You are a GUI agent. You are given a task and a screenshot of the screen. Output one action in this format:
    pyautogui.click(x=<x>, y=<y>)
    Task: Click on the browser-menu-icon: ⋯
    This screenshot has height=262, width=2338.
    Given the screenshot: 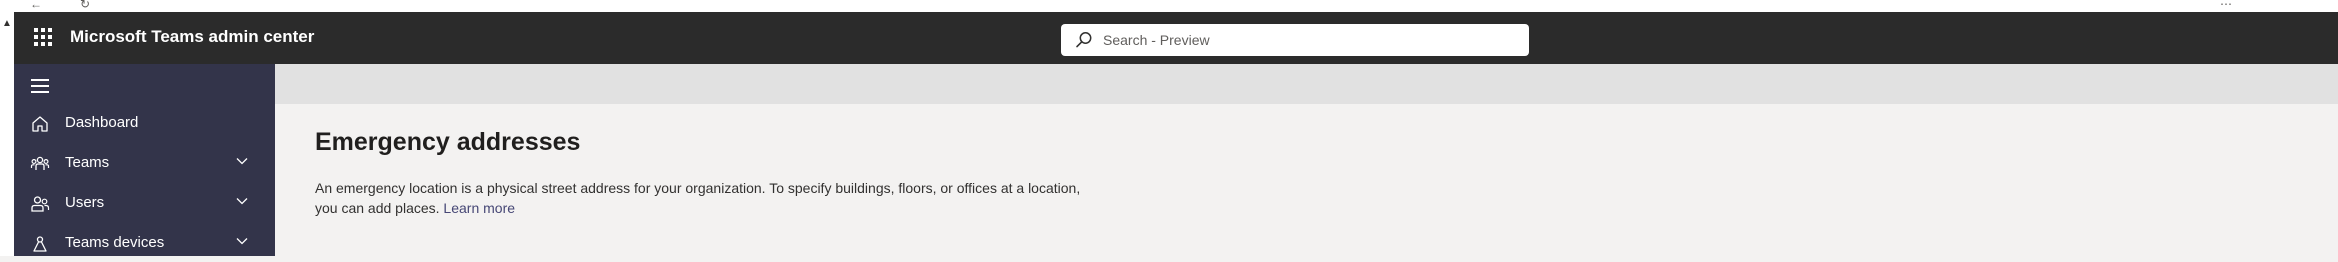 What is the action you would take?
    pyautogui.click(x=2226, y=5)
    